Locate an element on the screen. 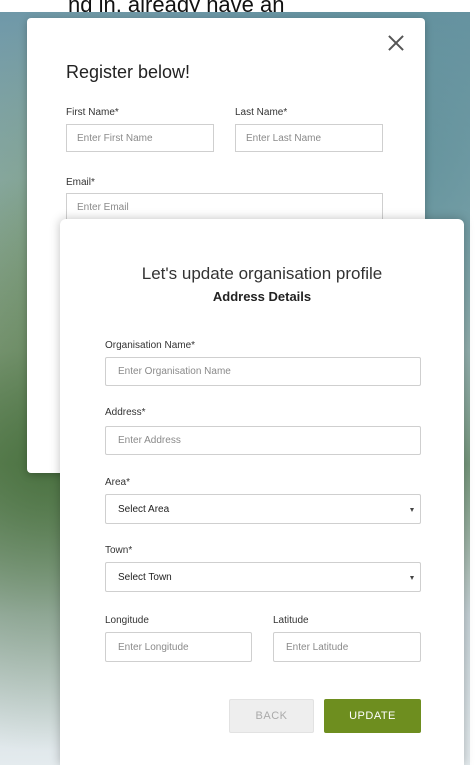  address-label: Address* is located at coordinates (125, 412).